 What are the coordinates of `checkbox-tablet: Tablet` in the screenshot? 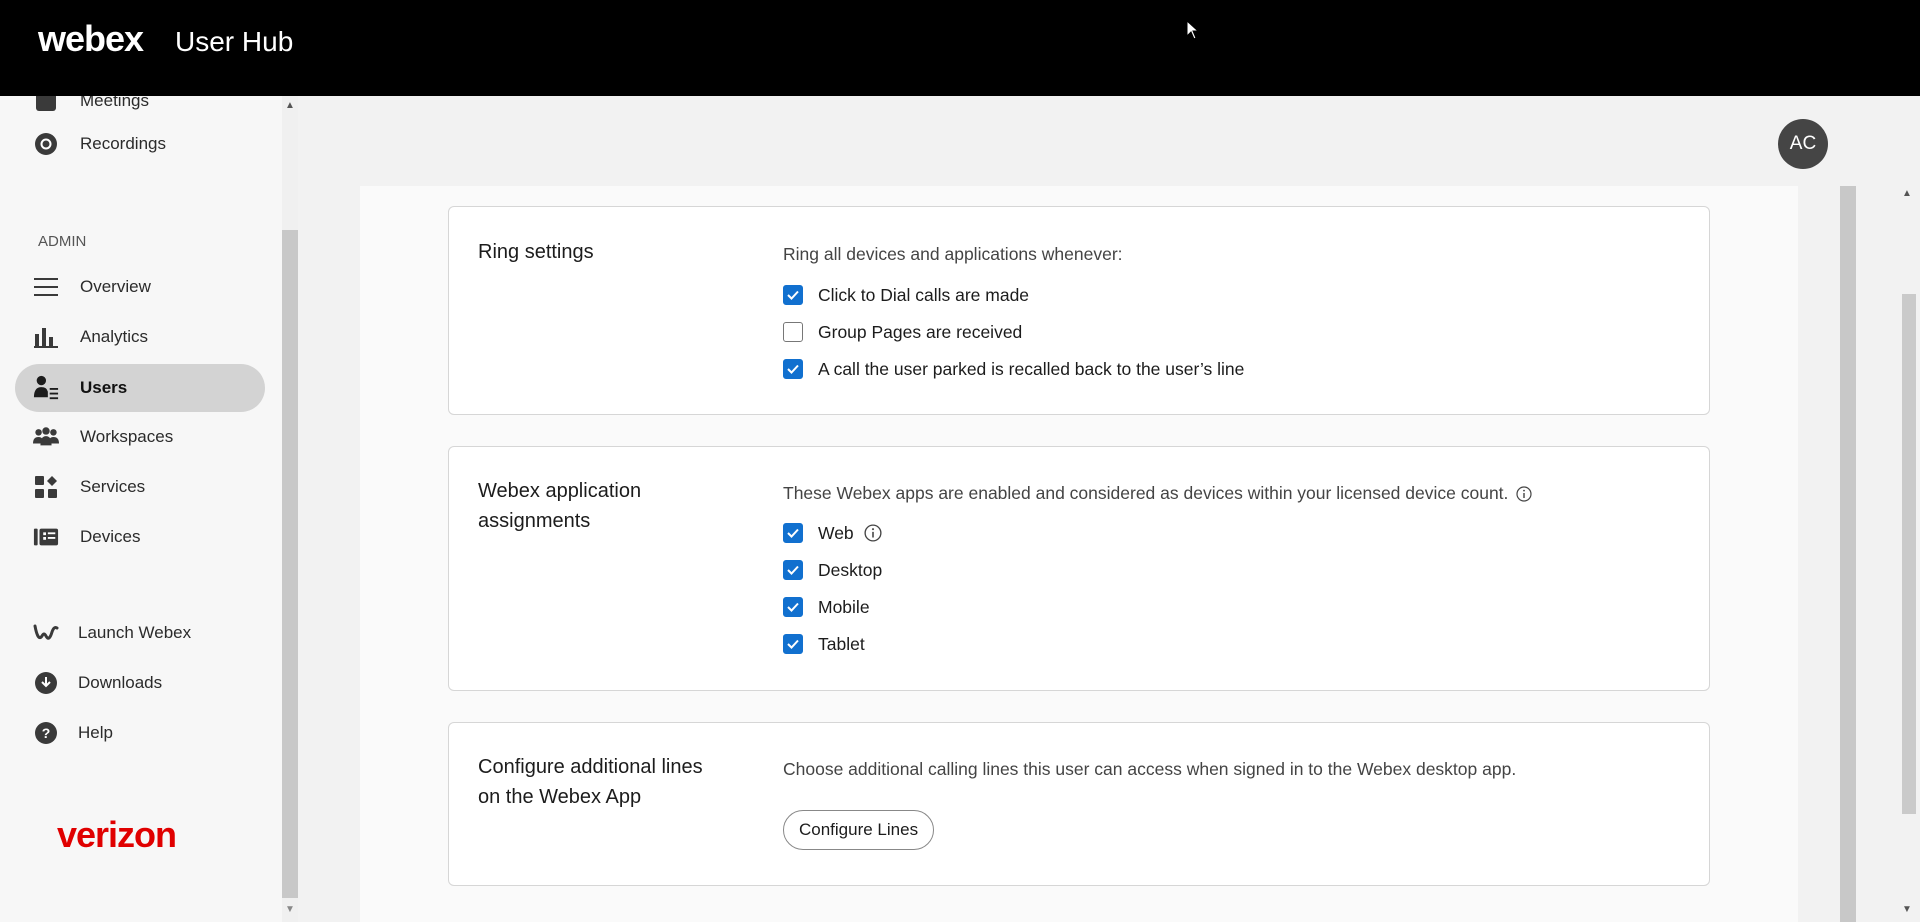 It's located at (824, 644).